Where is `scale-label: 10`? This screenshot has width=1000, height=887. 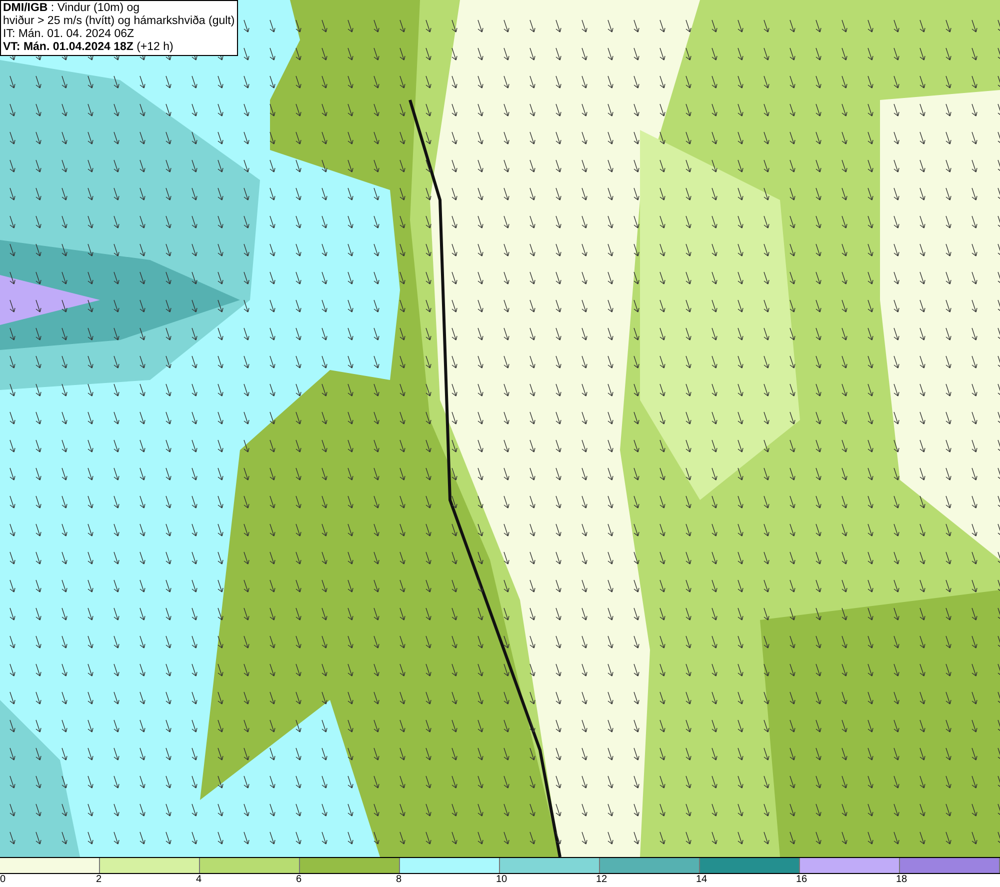 scale-label: 10 is located at coordinates (502, 880).